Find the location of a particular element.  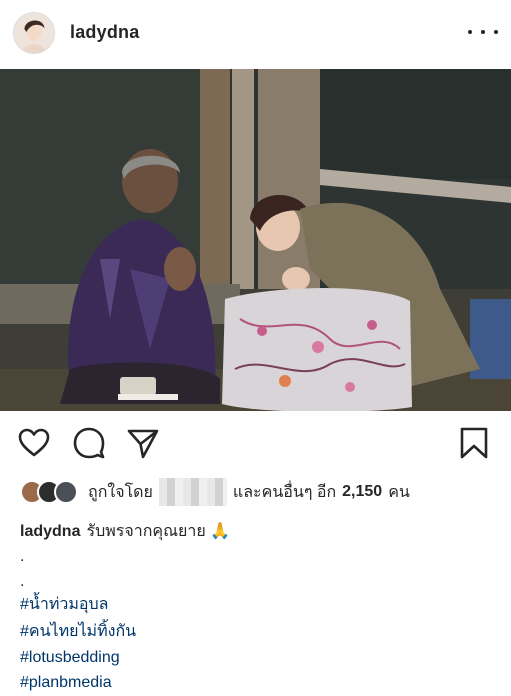

hashtag-link: #planbmedia is located at coordinates (66, 683).